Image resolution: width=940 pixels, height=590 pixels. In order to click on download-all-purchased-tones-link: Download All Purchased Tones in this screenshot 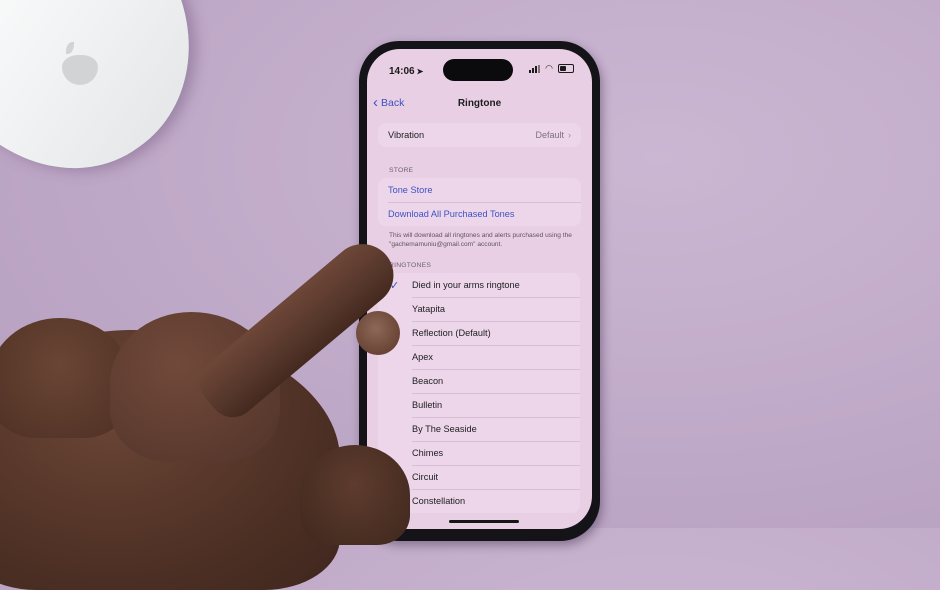, I will do `click(479, 214)`.